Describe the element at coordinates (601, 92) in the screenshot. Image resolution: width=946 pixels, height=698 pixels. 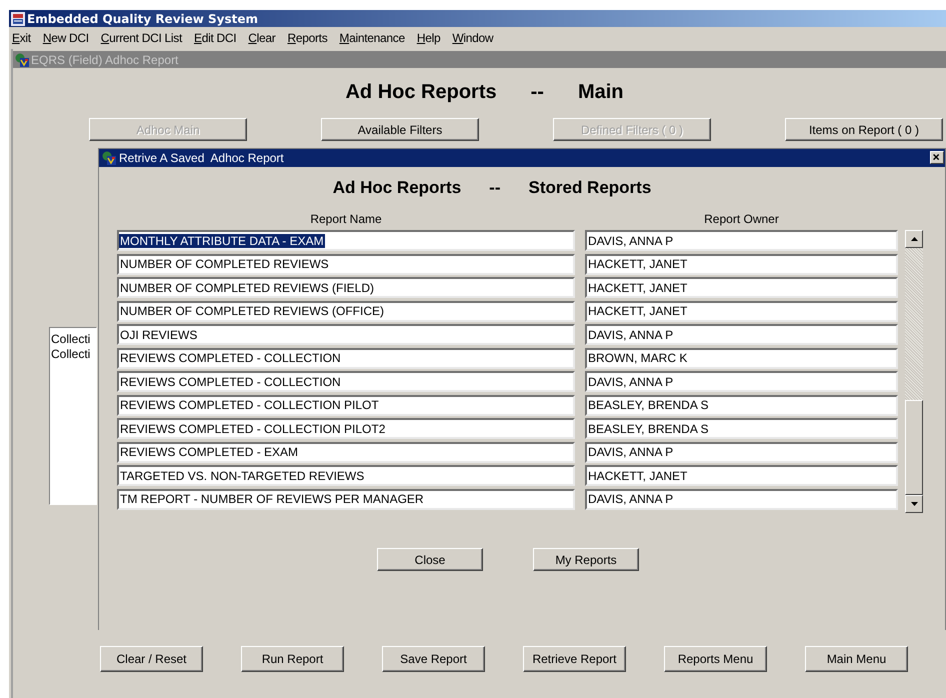
I see `page-heading: Main` at that location.